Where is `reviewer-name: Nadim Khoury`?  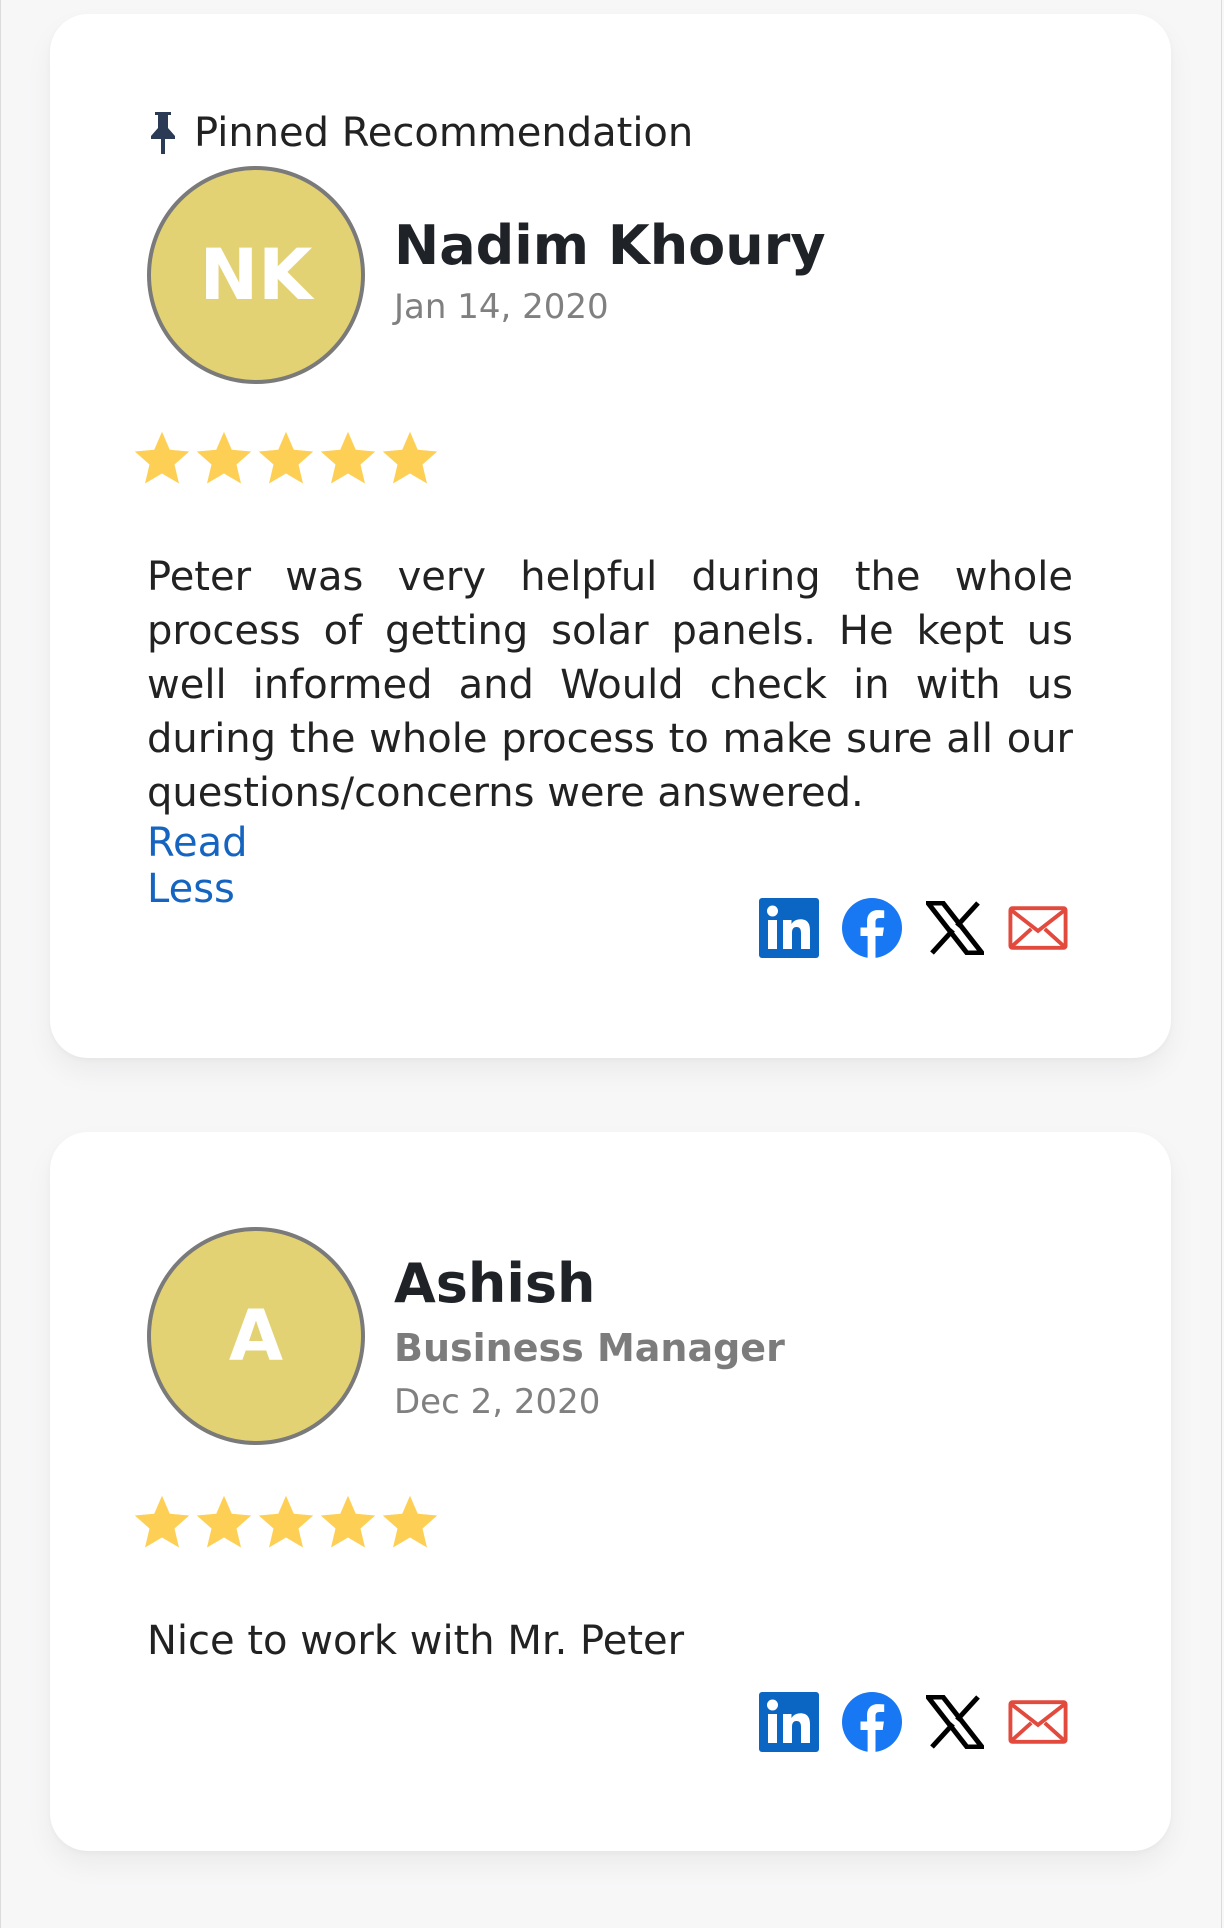 reviewer-name: Nadim Khoury is located at coordinates (610, 245).